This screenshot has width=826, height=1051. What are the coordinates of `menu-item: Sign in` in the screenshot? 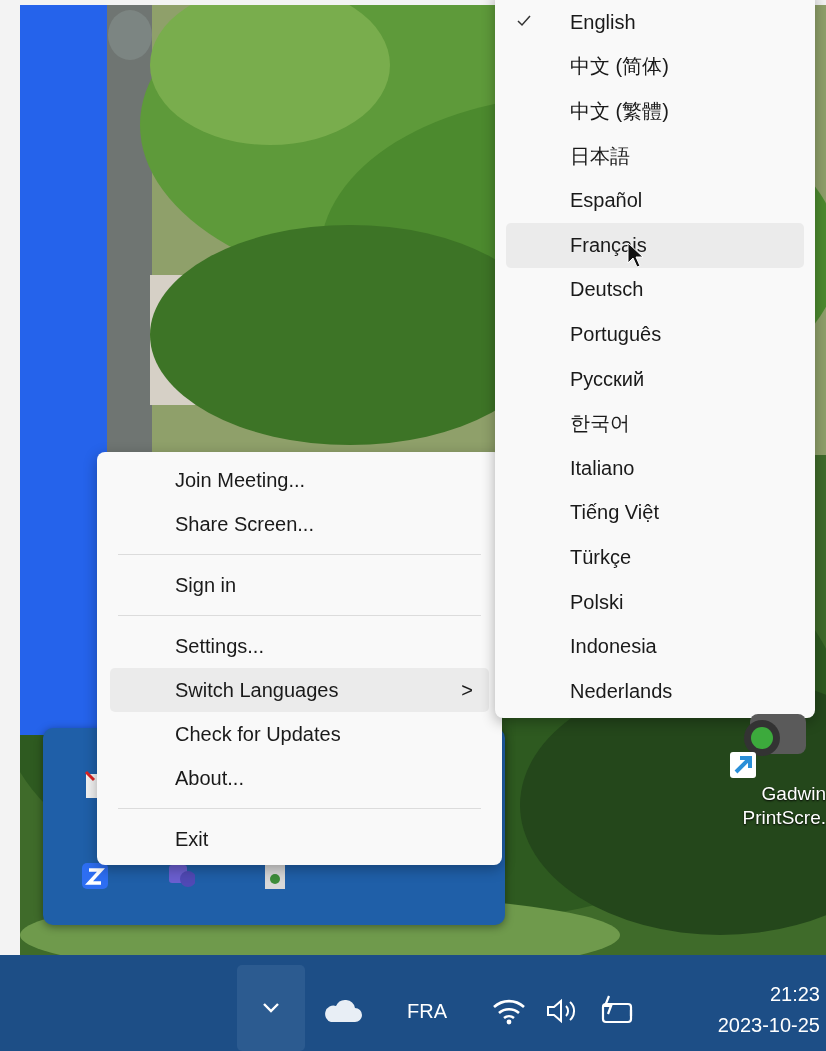 It's located at (299, 585).